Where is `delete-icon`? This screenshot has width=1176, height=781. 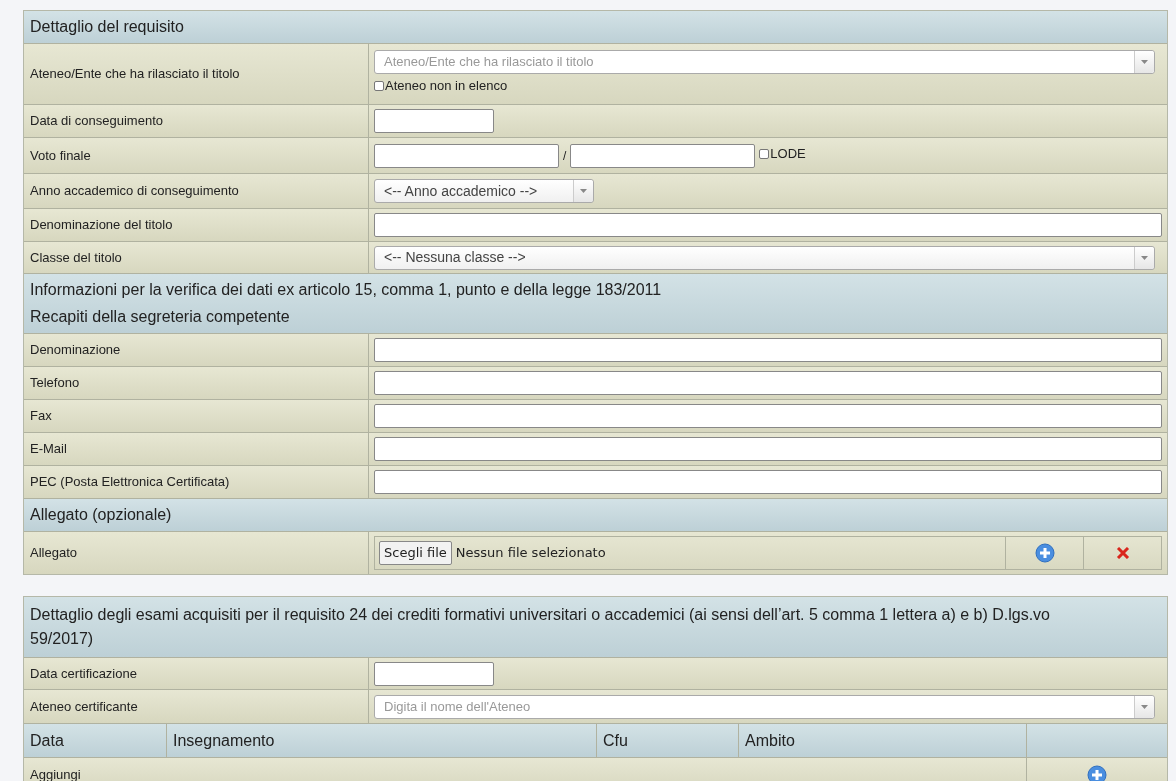
delete-icon is located at coordinates (1122, 553).